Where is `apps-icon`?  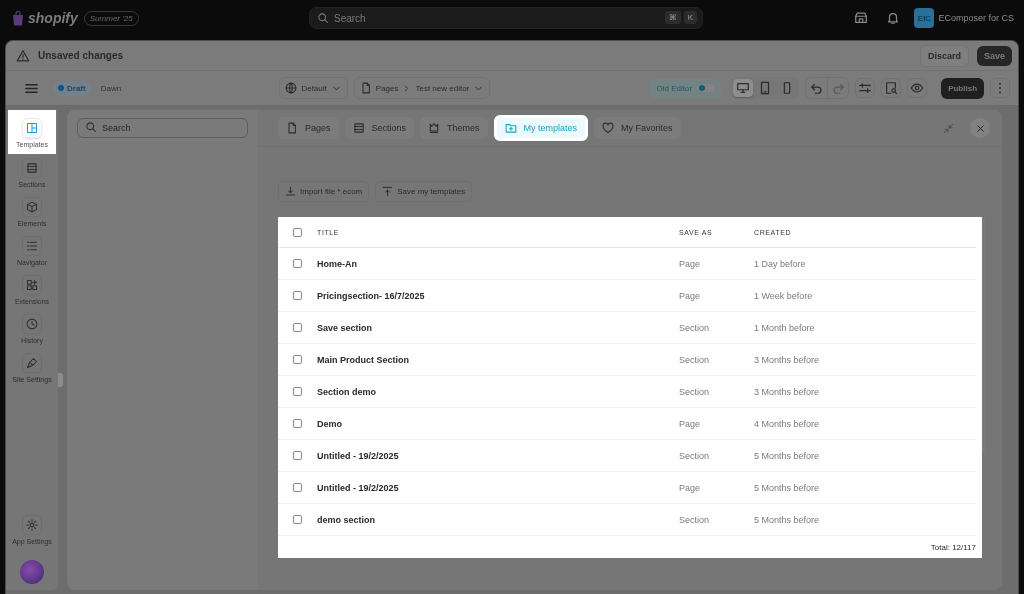 apps-icon is located at coordinates (32, 285).